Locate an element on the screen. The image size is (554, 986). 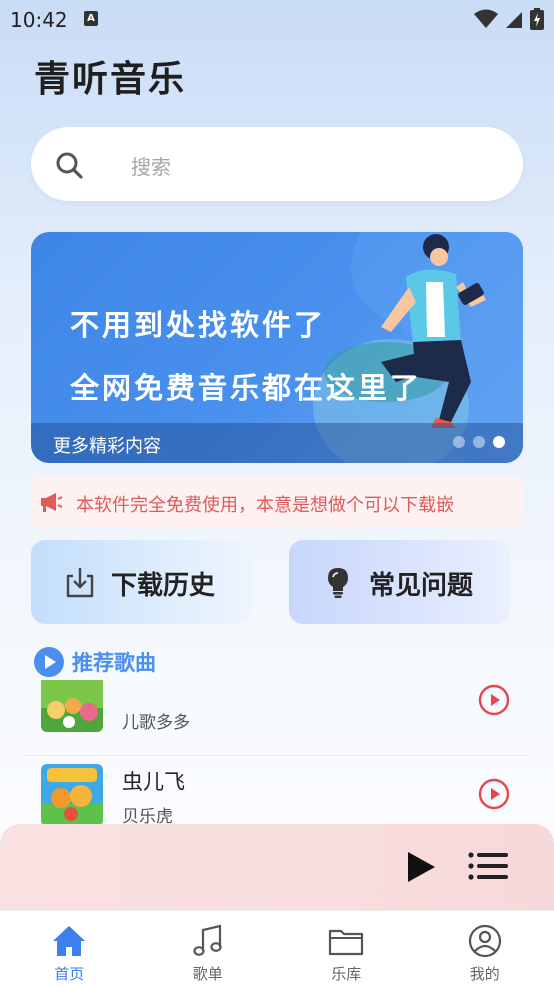
notification-icon: A is located at coordinates (91, 18).